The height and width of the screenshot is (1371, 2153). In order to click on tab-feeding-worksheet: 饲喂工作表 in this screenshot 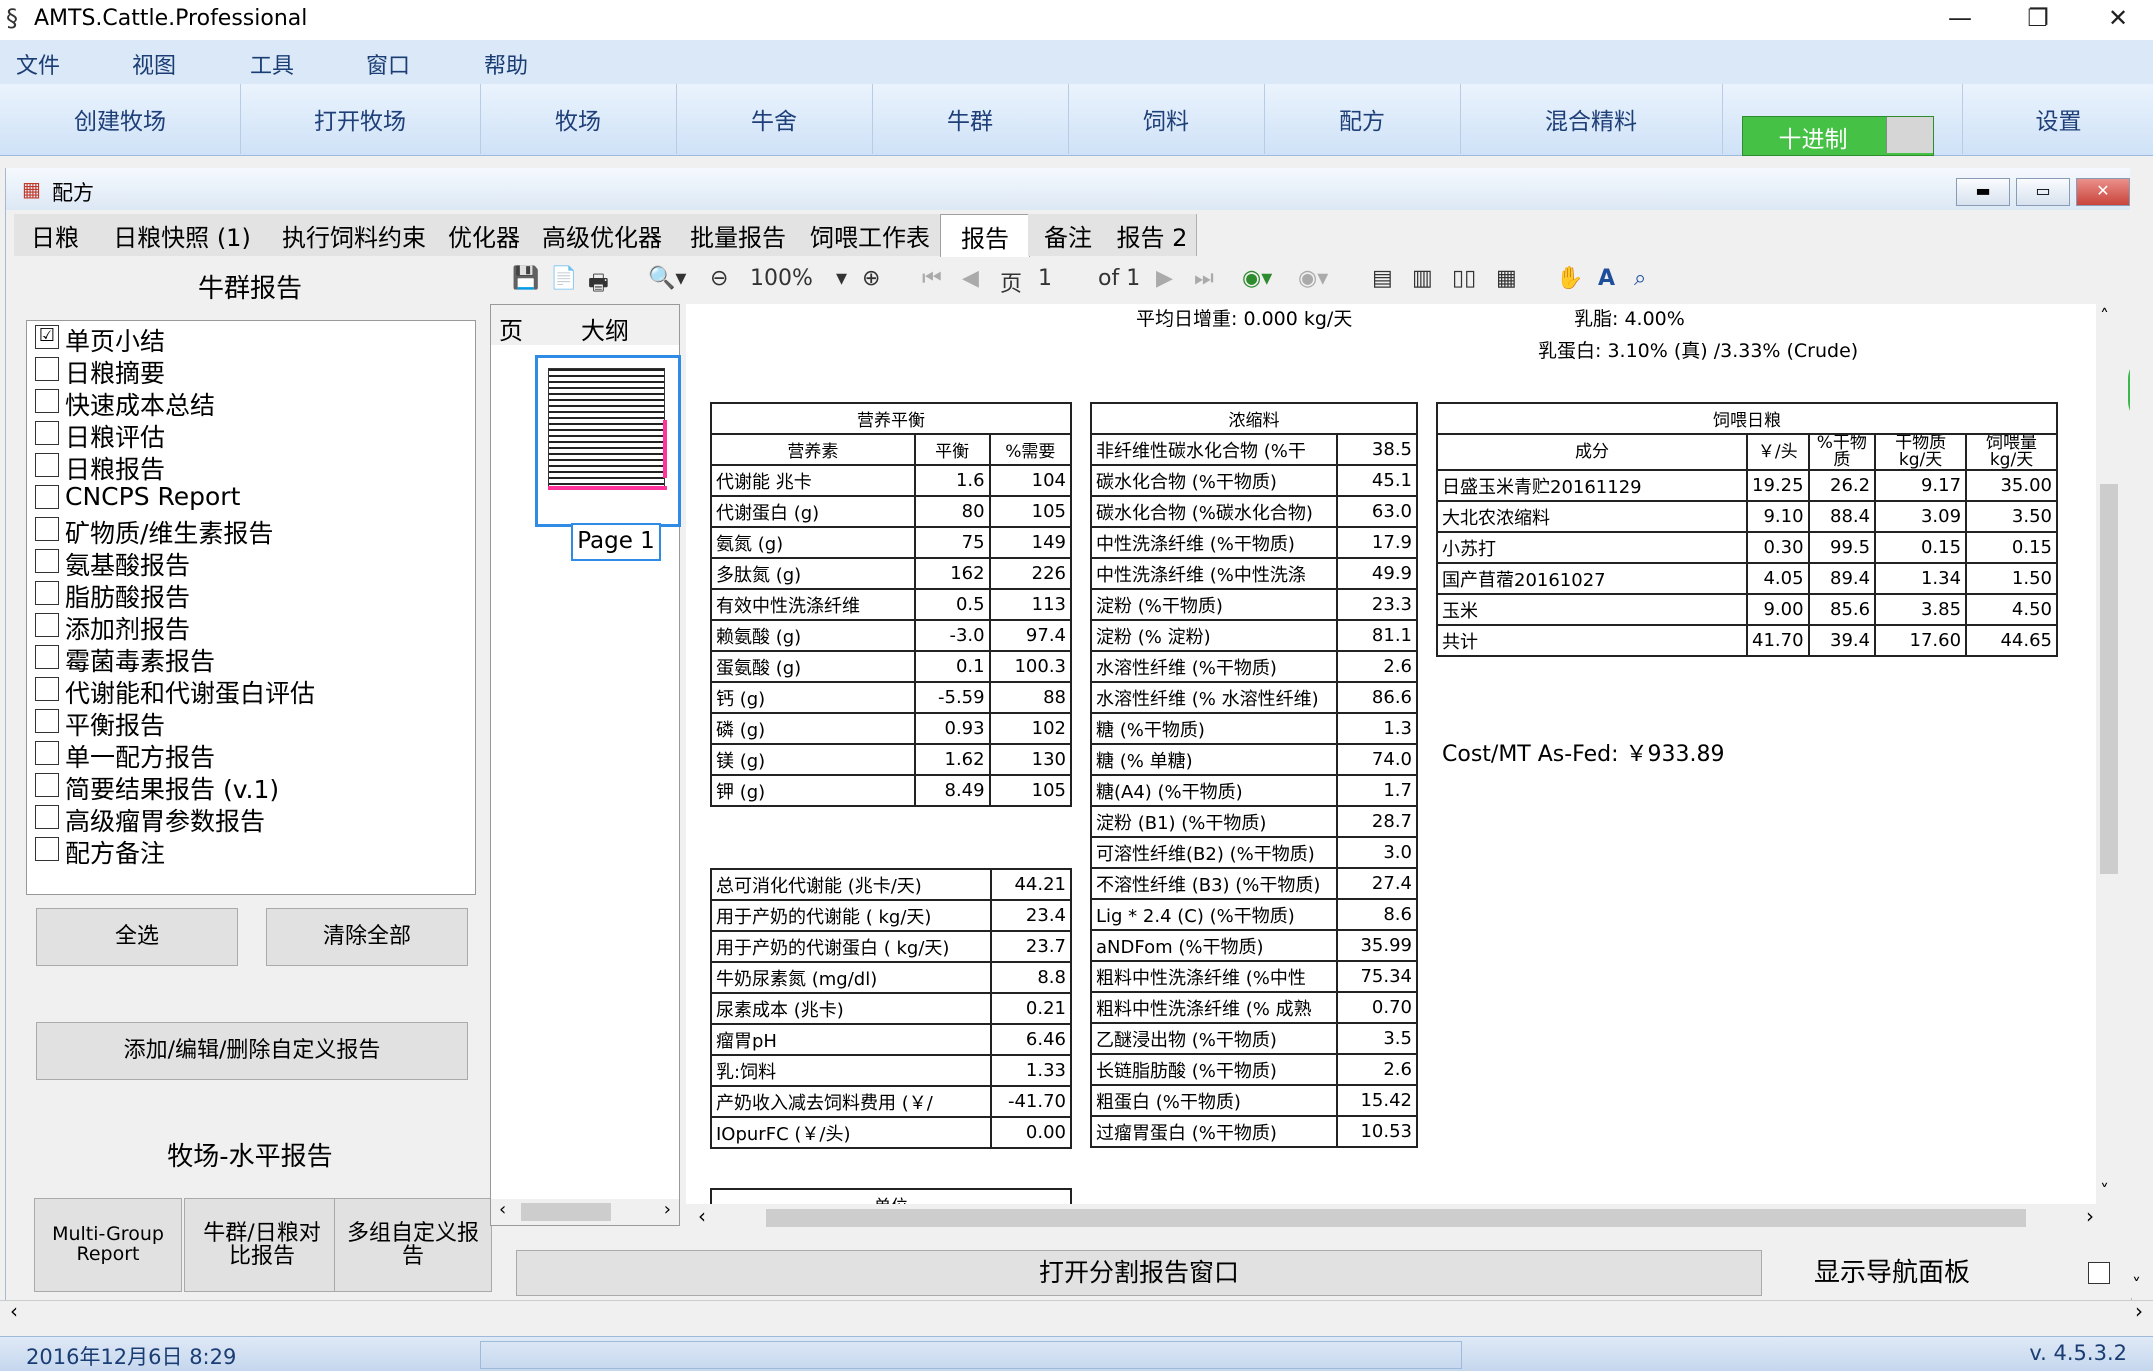, I will do `click(870, 235)`.